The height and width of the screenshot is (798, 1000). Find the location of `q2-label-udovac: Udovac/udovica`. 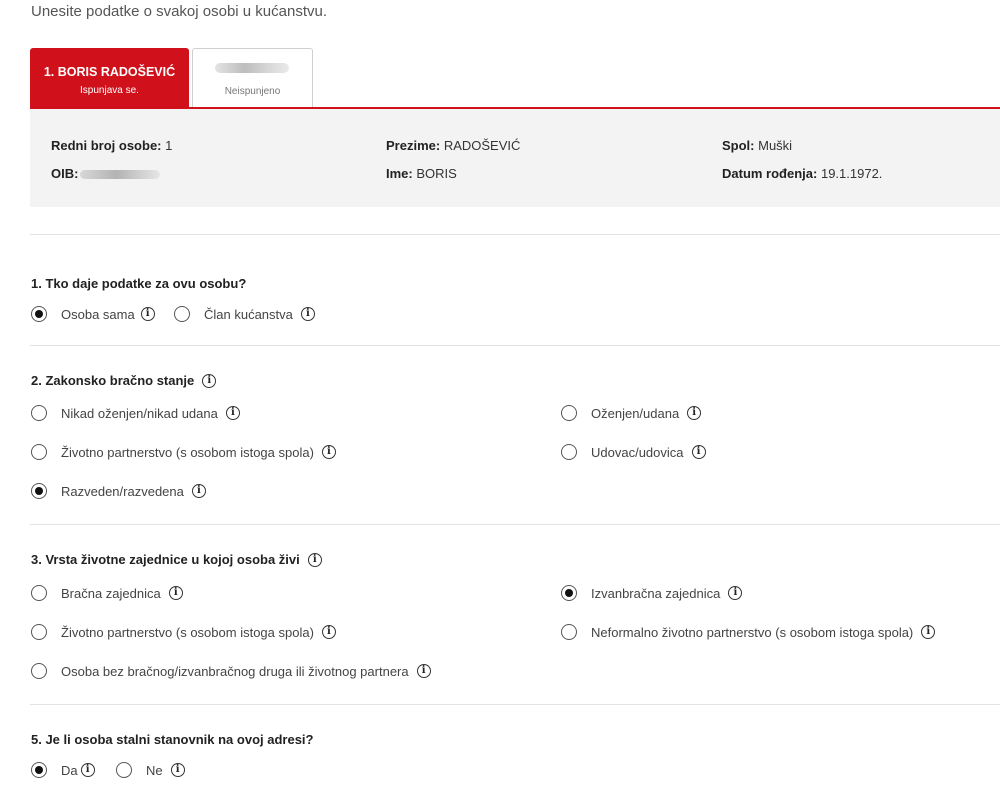

q2-label-udovac: Udovac/udovica is located at coordinates (637, 452).